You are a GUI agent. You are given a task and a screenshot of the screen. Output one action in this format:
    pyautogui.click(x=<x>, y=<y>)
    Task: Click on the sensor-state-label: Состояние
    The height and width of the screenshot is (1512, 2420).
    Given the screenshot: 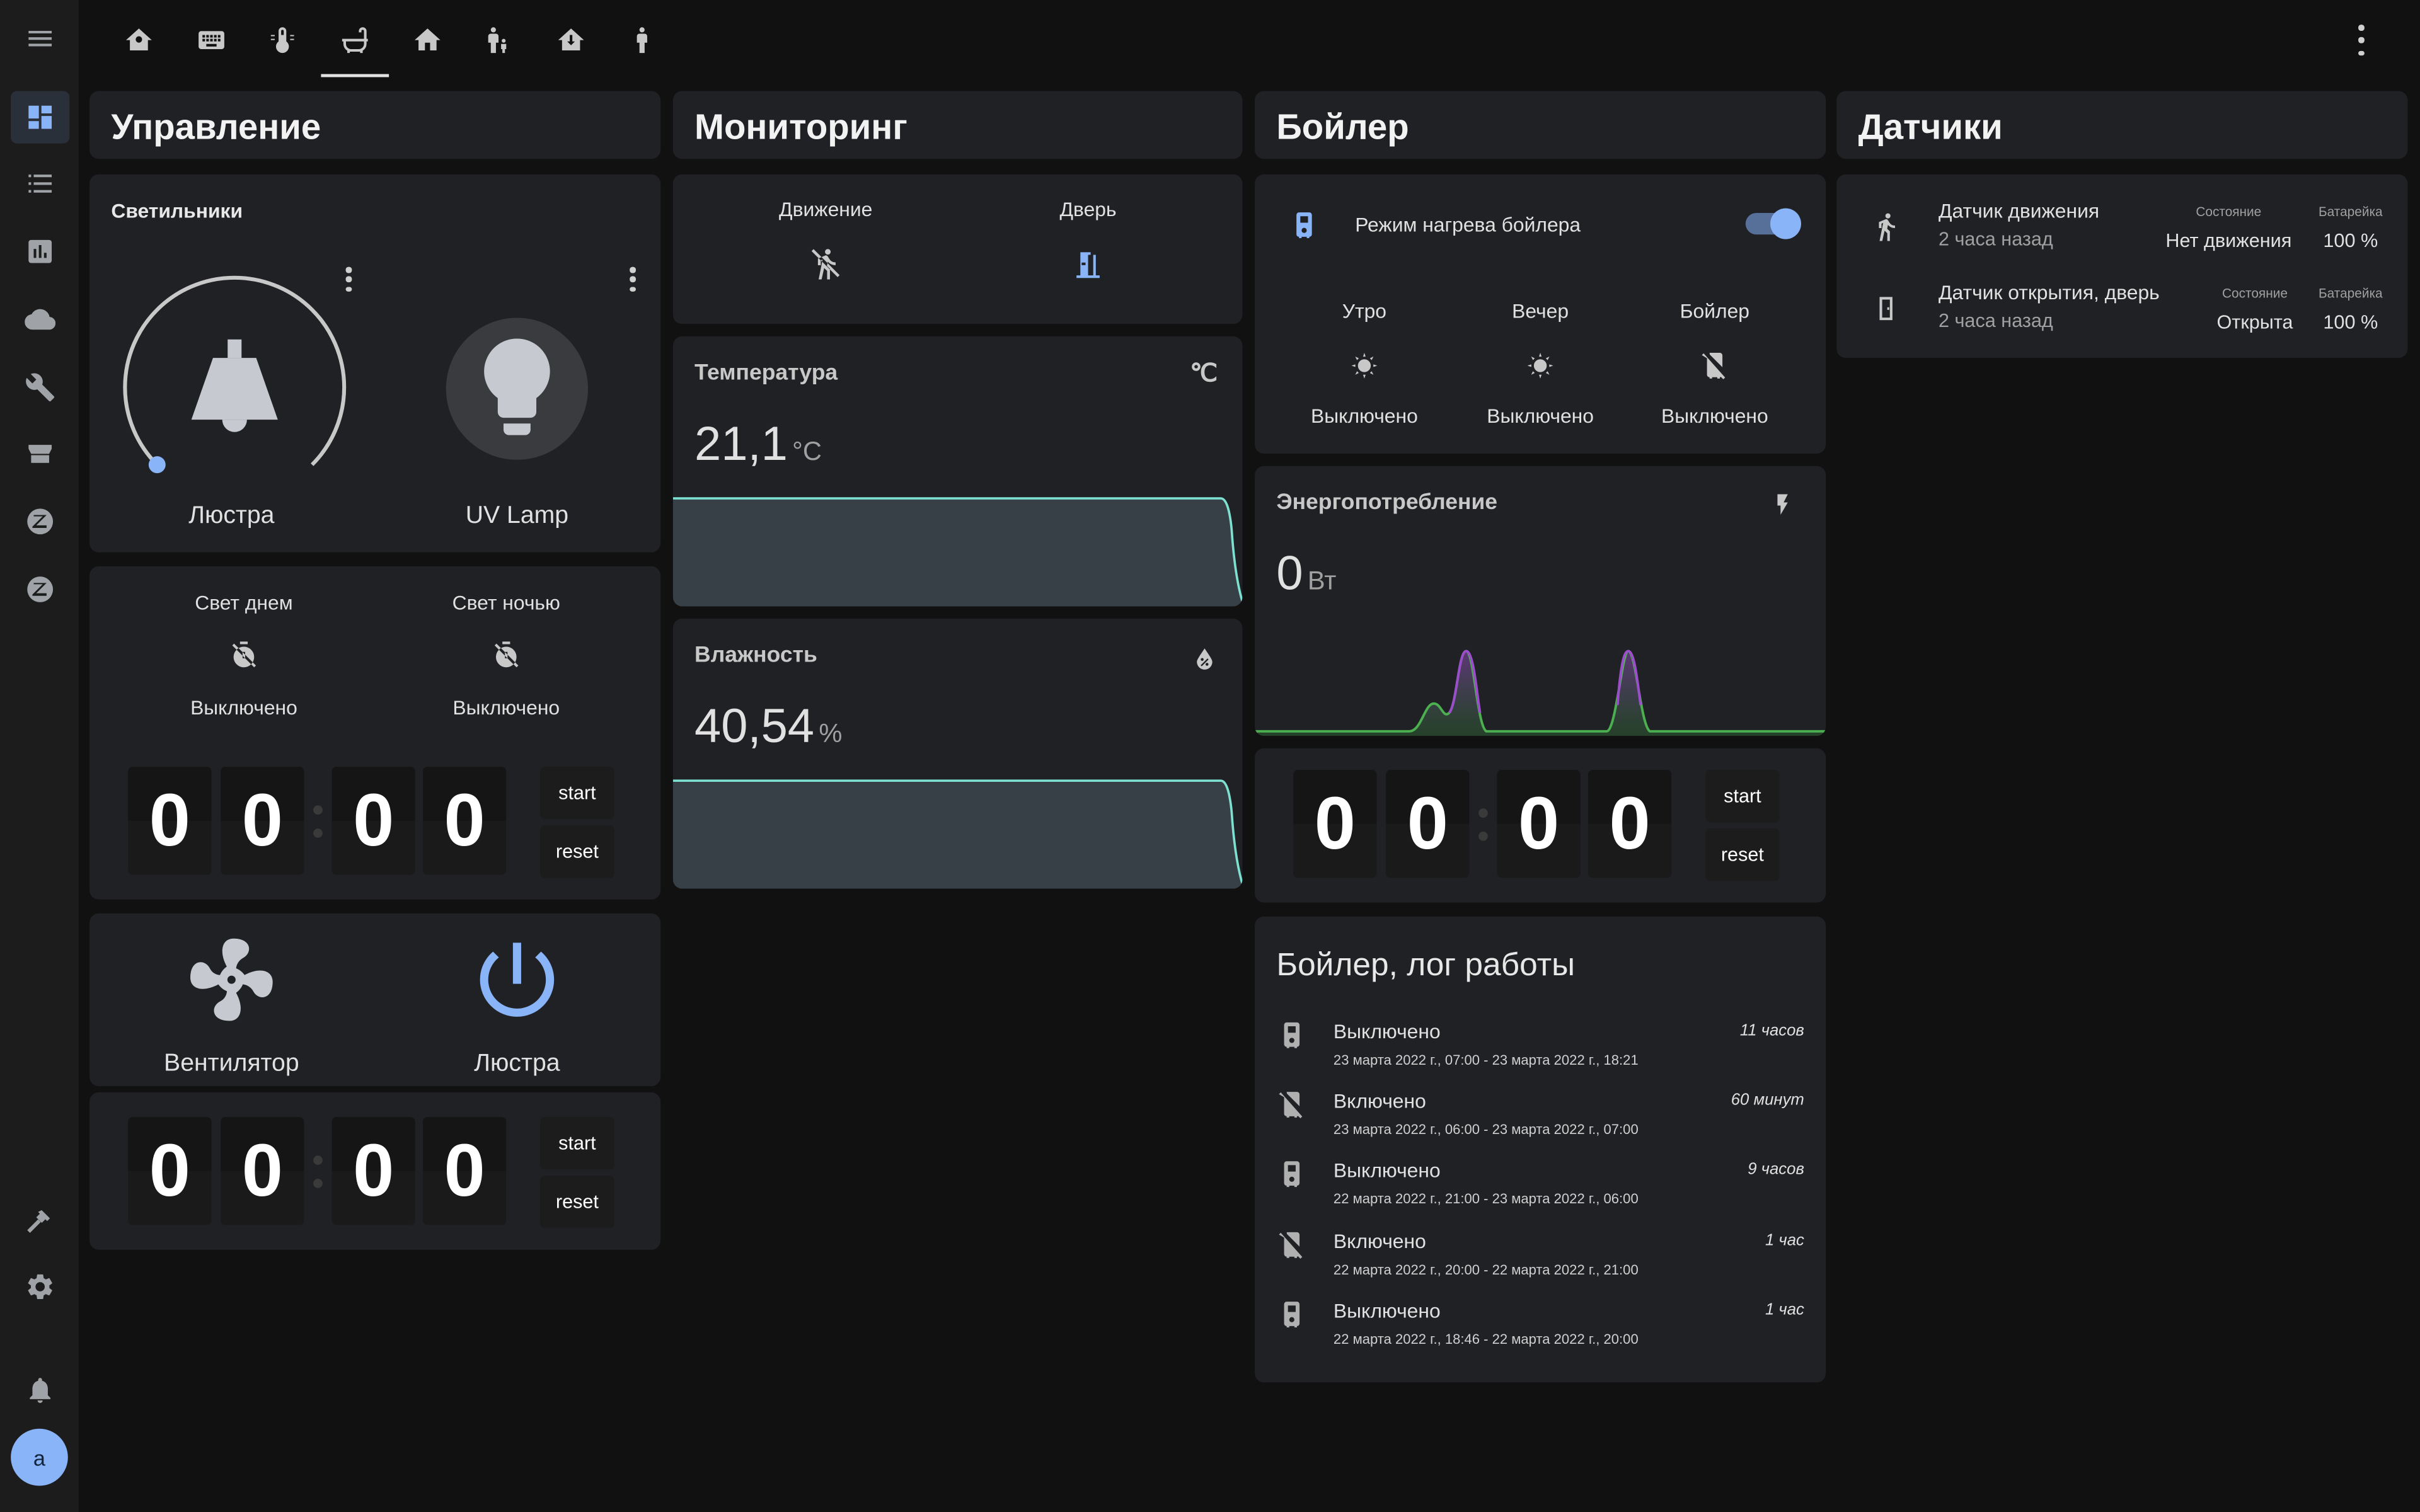 What is the action you would take?
    pyautogui.click(x=2229, y=211)
    